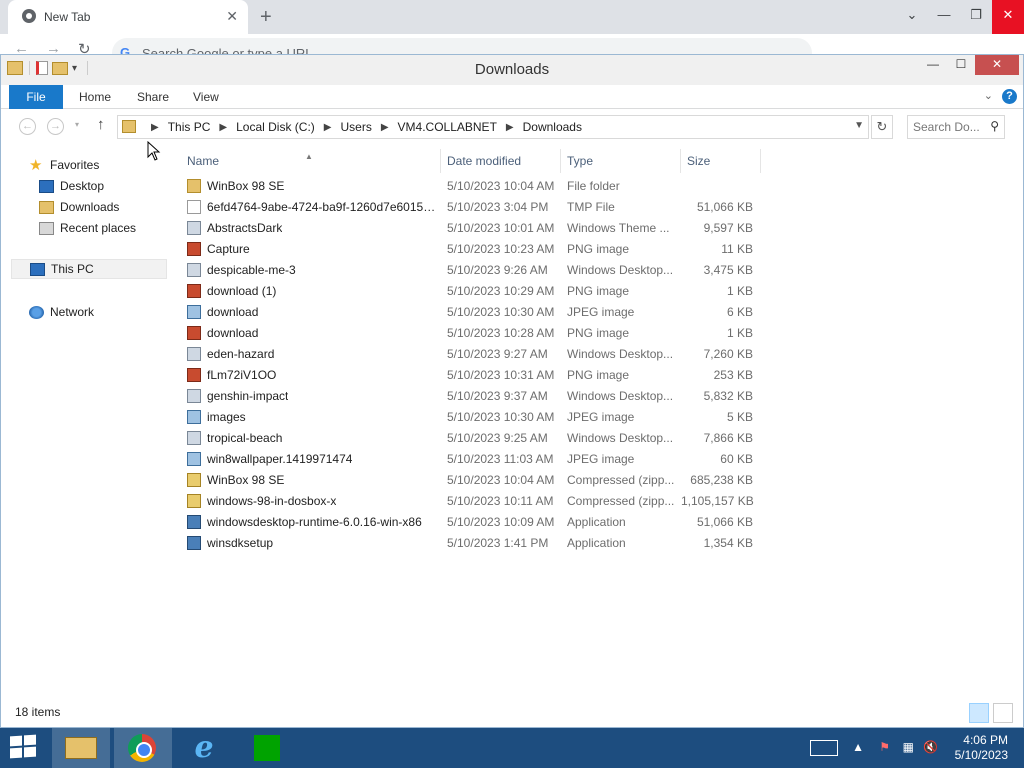  What do you see at coordinates (481, 312) in the screenshot?
I see `file-row: download 5/10/2023 10:30 AM JPEG image 6 KB` at bounding box center [481, 312].